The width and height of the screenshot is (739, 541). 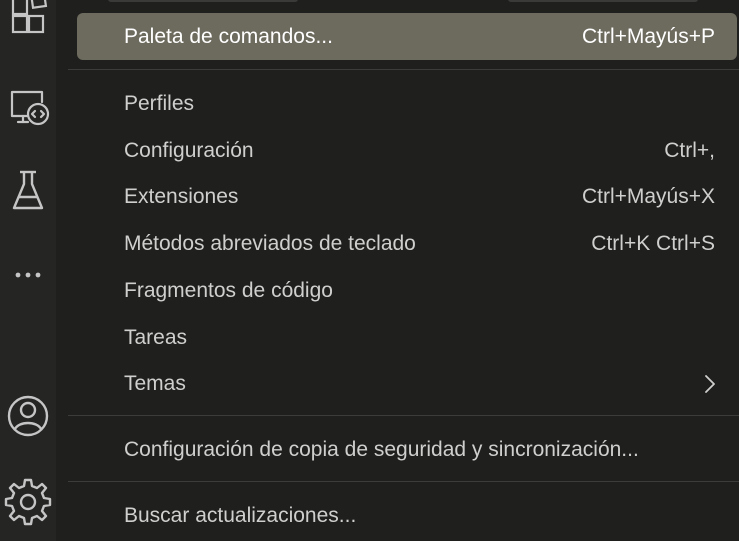 I want to click on menu-item-label: Tareas, so click(x=156, y=337).